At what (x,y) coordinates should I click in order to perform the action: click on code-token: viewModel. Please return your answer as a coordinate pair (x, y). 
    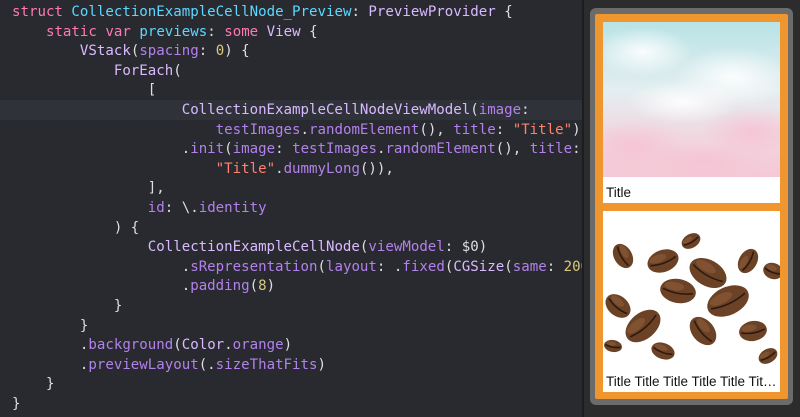
    Looking at the image, I should click on (406, 247).